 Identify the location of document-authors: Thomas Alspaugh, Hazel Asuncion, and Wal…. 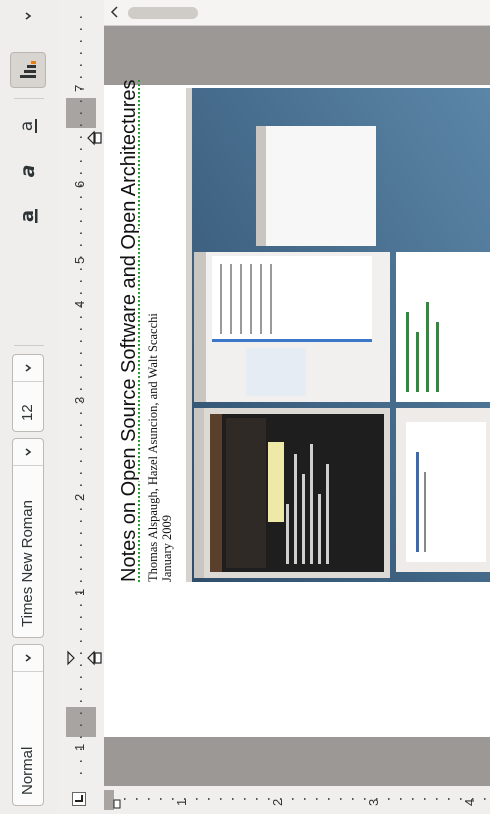
(153, 447).